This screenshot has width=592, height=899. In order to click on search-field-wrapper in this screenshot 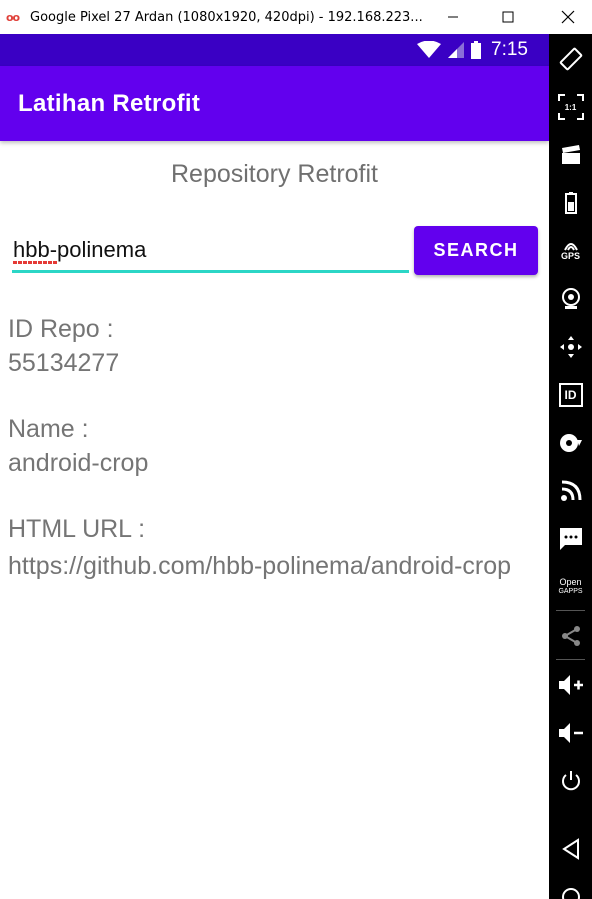, I will do `click(210, 252)`.